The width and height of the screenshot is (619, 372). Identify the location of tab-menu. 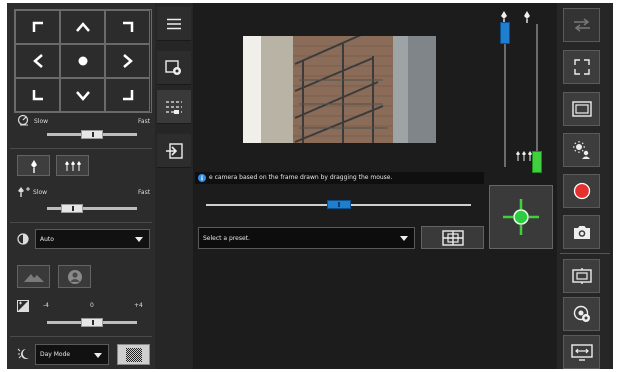
(174, 24).